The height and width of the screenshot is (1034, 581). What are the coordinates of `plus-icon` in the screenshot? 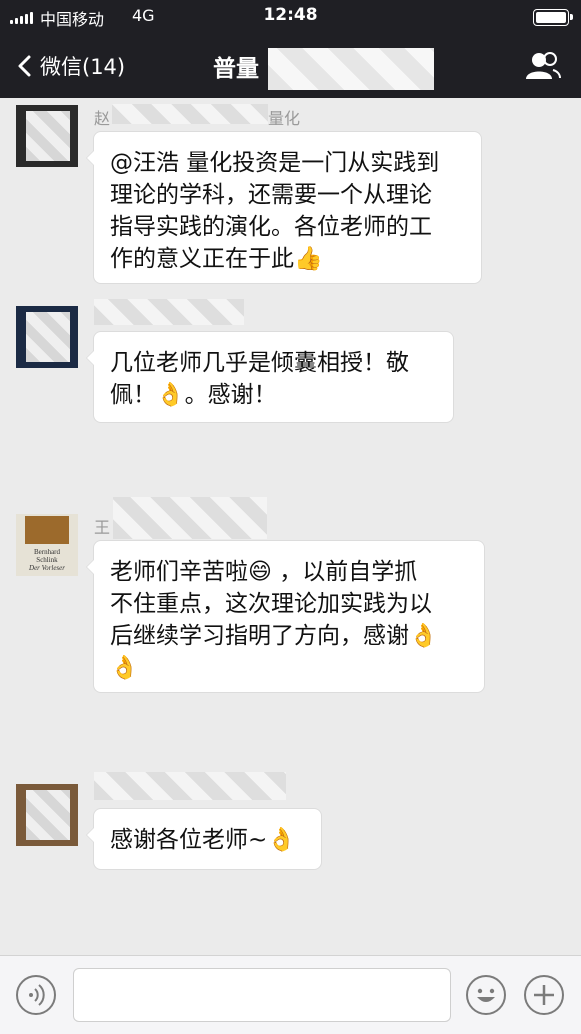 It's located at (544, 995).